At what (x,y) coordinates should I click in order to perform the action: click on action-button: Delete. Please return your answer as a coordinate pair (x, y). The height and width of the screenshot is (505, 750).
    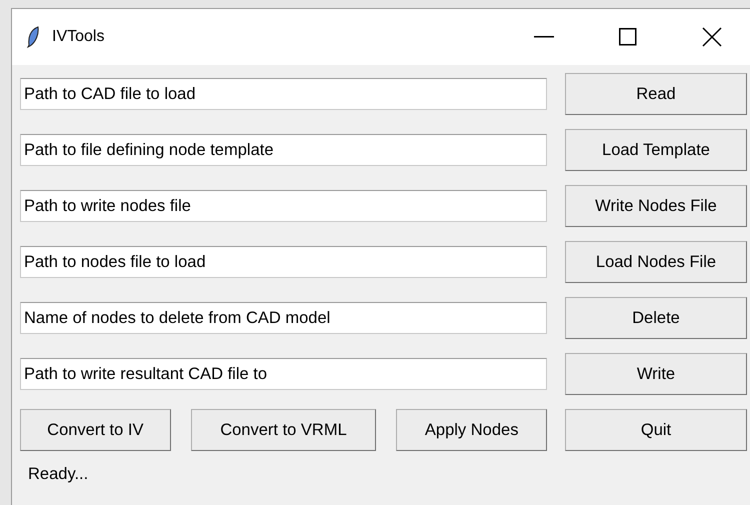
    Looking at the image, I should click on (656, 318).